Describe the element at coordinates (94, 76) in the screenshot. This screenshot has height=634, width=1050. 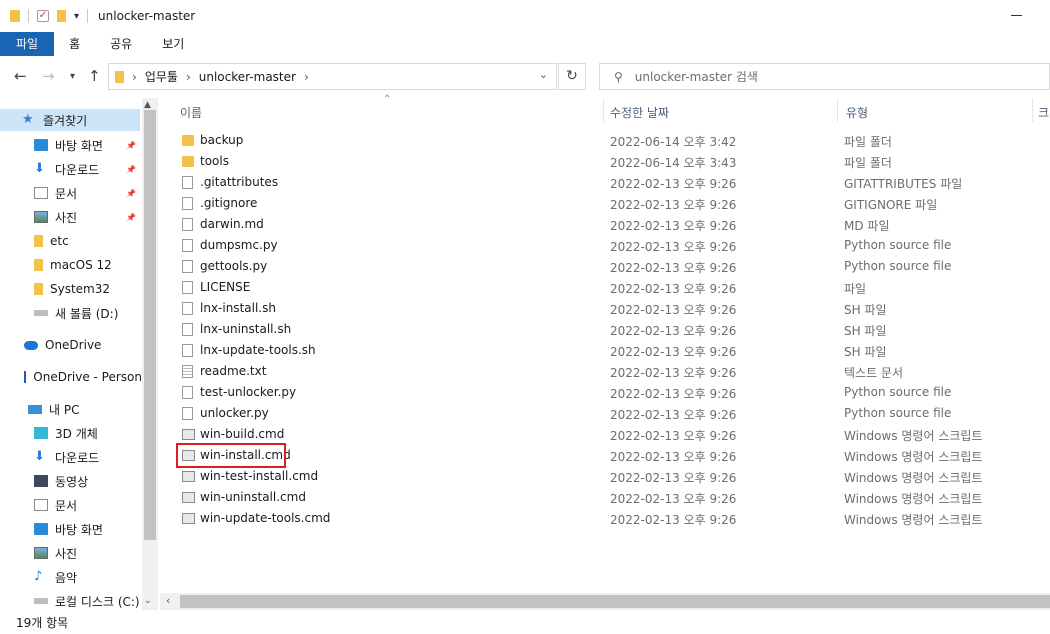
I see `up-arrow-icon: ↑` at that location.